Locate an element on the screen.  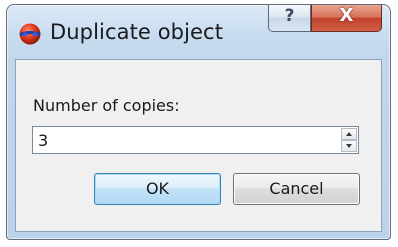
close-icon: X is located at coordinates (346, 15).